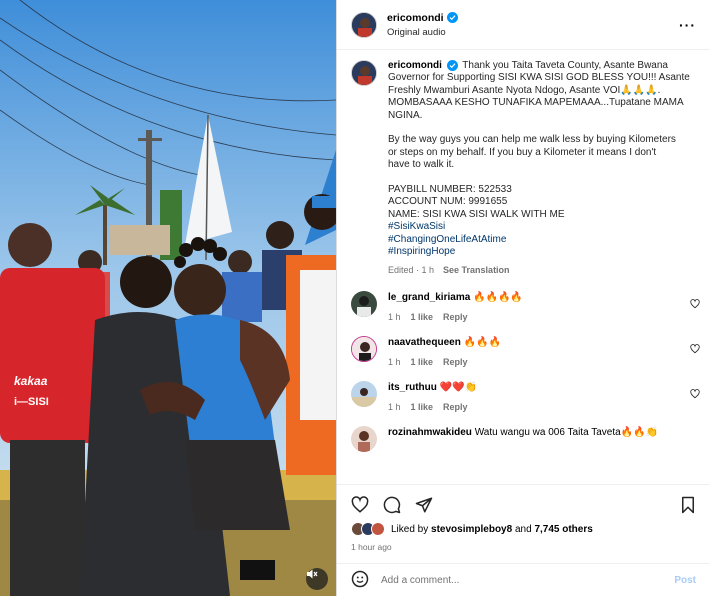 The image size is (710, 596). Describe the element at coordinates (31, 381) in the screenshot. I see `svg-text: kakaa` at that location.